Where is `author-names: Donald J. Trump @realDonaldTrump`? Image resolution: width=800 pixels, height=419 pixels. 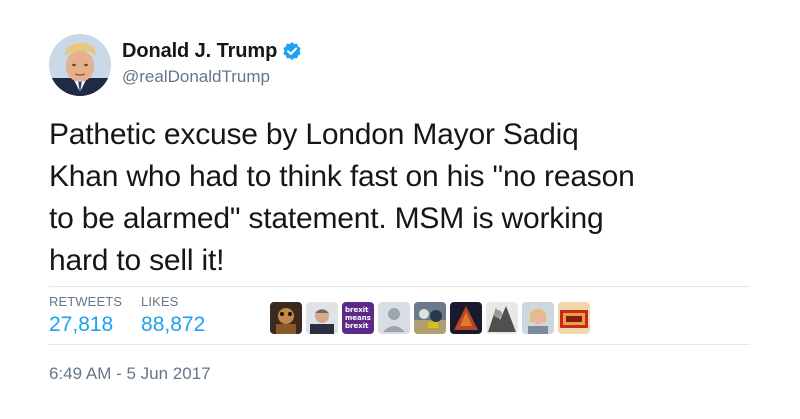 author-names: Donald J. Trump @realDonaldTrump is located at coordinates (212, 60).